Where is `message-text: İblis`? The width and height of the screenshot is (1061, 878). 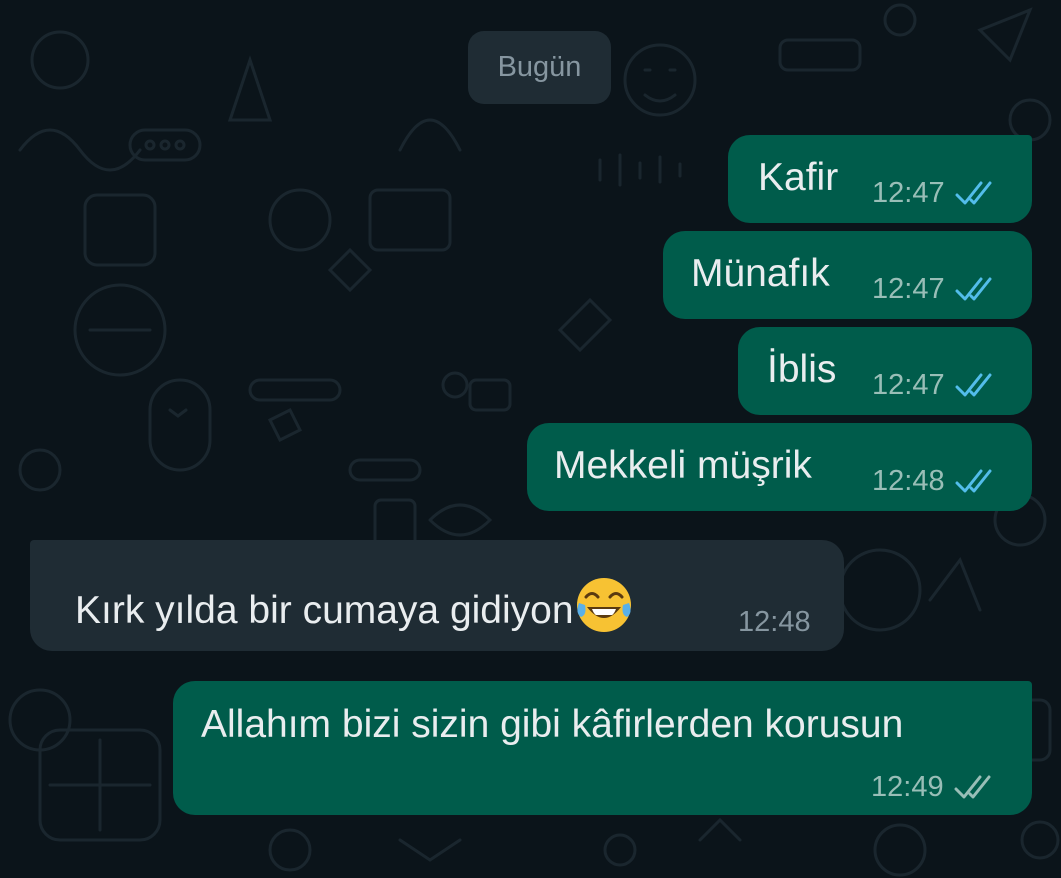 message-text: İblis is located at coordinates (802, 369).